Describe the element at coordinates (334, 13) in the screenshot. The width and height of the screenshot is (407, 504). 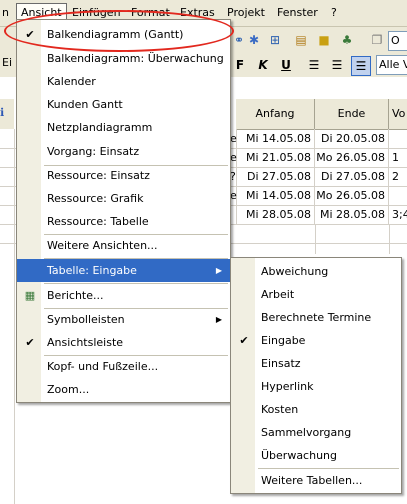
I see `menu-help: ?` at that location.